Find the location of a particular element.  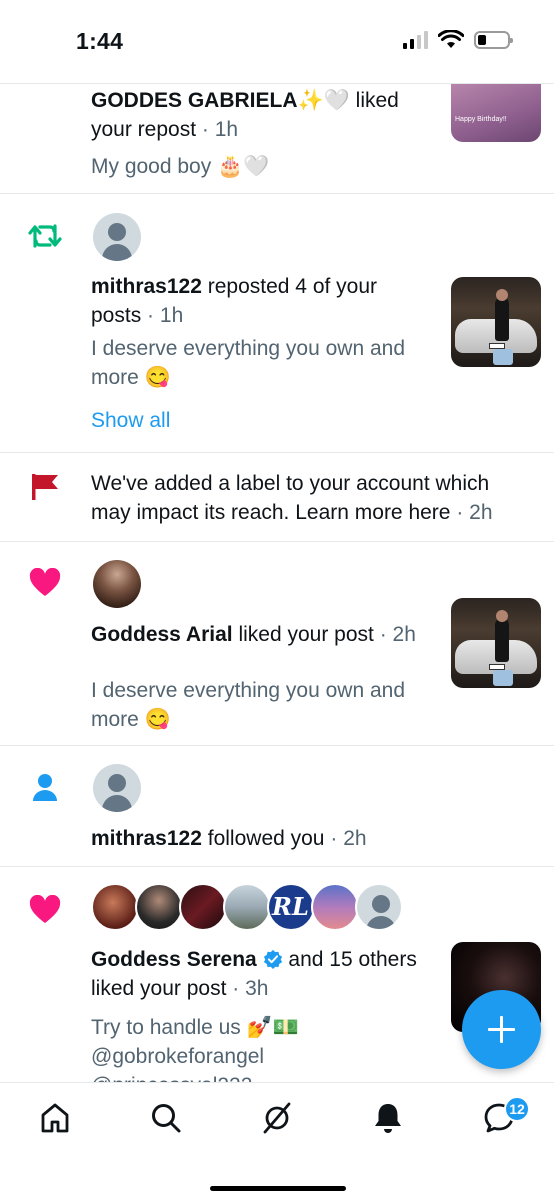

home-icon is located at coordinates (55, 1118).